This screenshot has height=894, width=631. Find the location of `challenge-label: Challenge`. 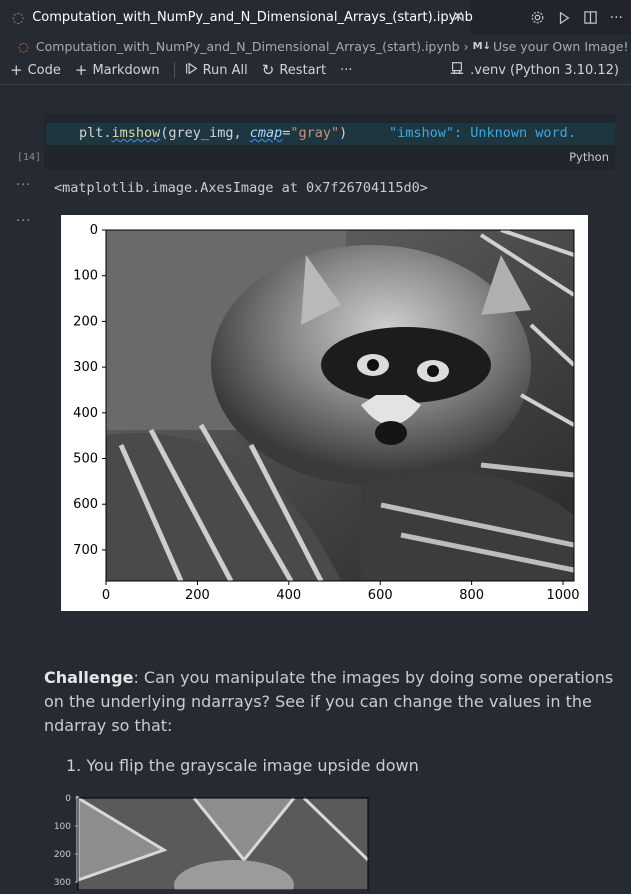

challenge-label: Challenge is located at coordinates (89, 677).